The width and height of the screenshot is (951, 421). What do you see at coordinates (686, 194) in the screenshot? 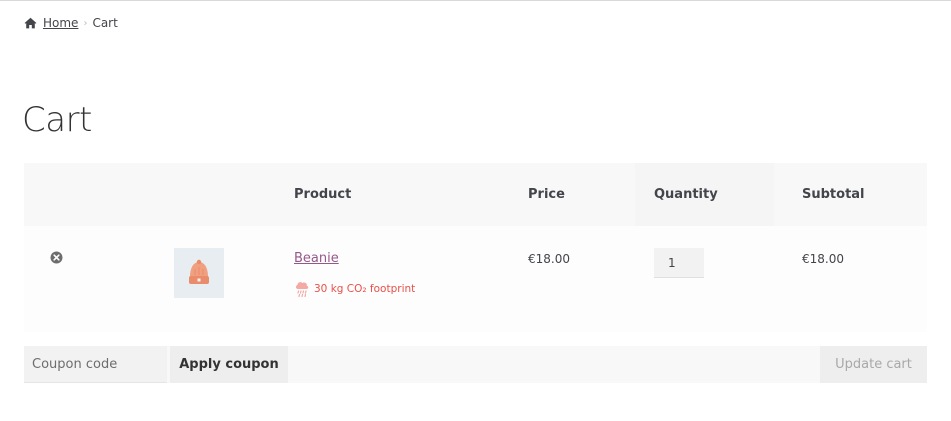
I see `header-quantity: Quantity` at bounding box center [686, 194].